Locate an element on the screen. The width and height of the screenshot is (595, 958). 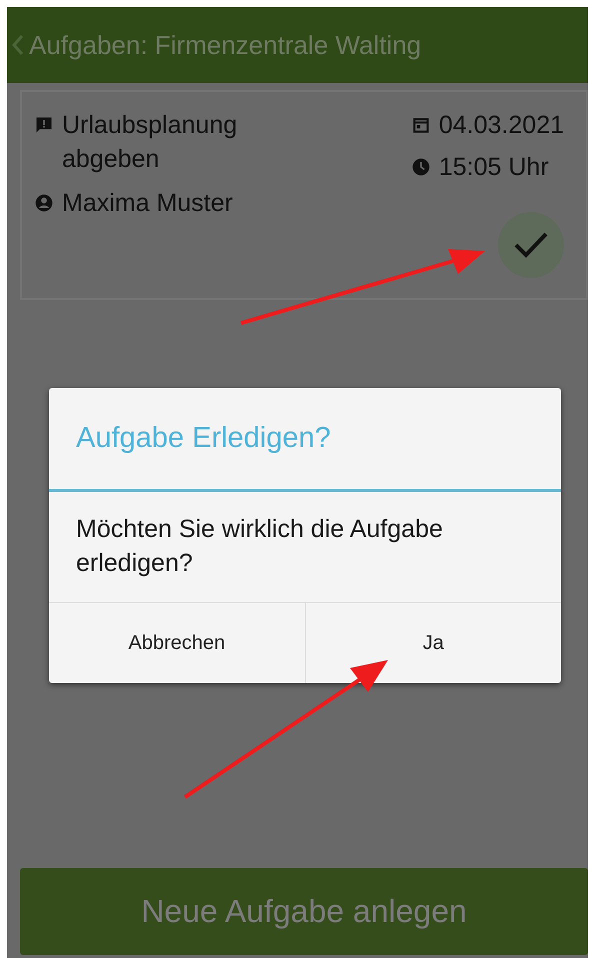
screen-title: Aufgaben: Firmenzentrale Walting is located at coordinates (225, 45).